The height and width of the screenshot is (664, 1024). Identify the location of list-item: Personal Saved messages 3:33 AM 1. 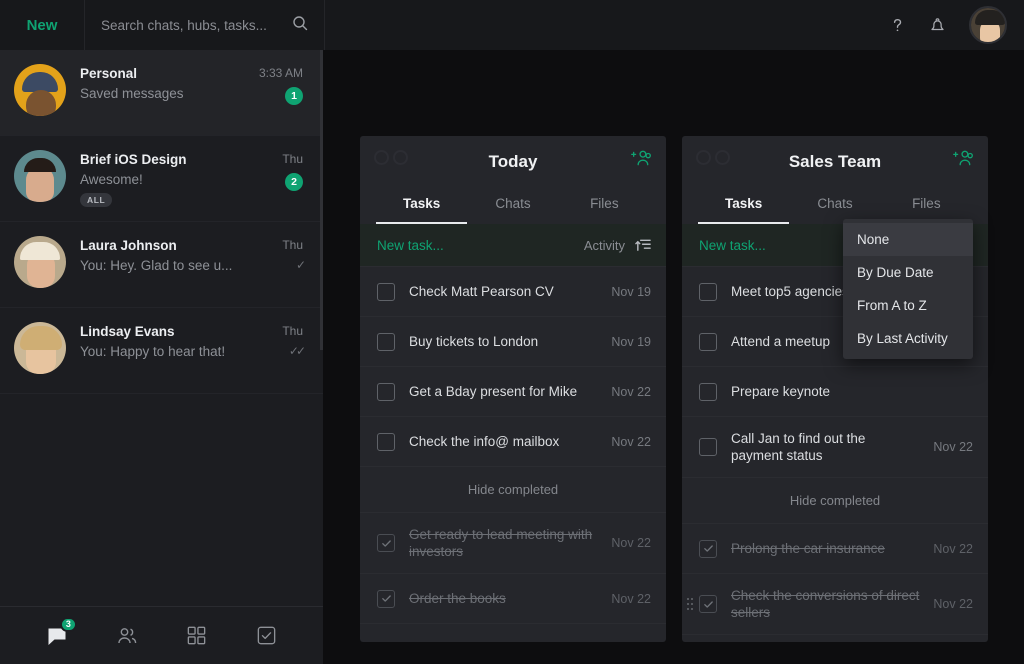
(161, 93).